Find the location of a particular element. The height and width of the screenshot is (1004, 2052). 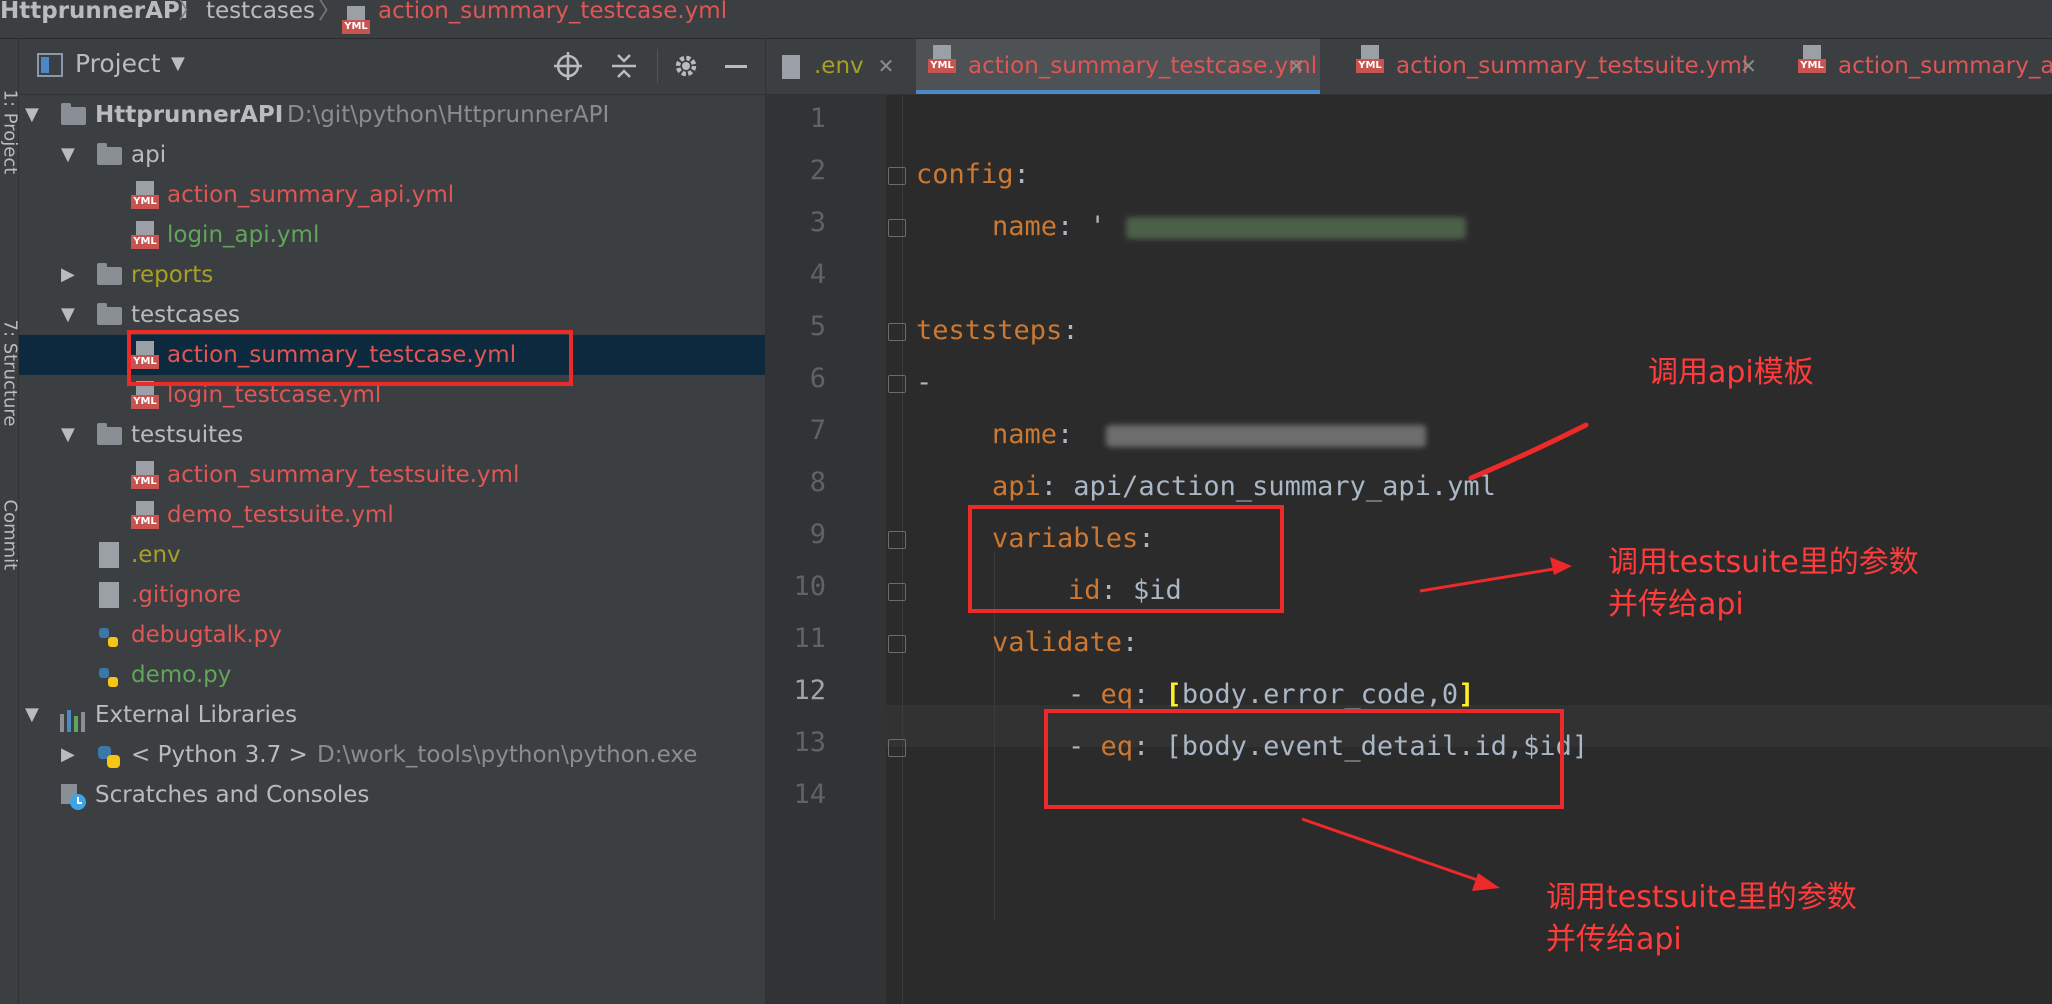

tree-item-action-summary-testsuite: YML action_summary_testsuite.yml is located at coordinates (392, 475).